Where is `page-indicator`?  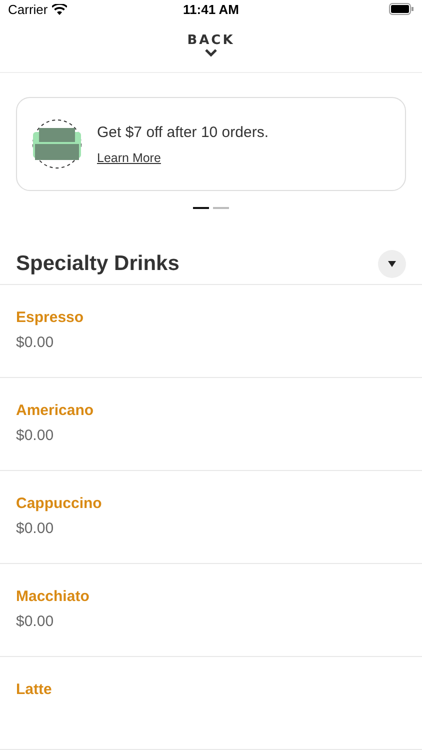
page-indicator is located at coordinates (201, 208).